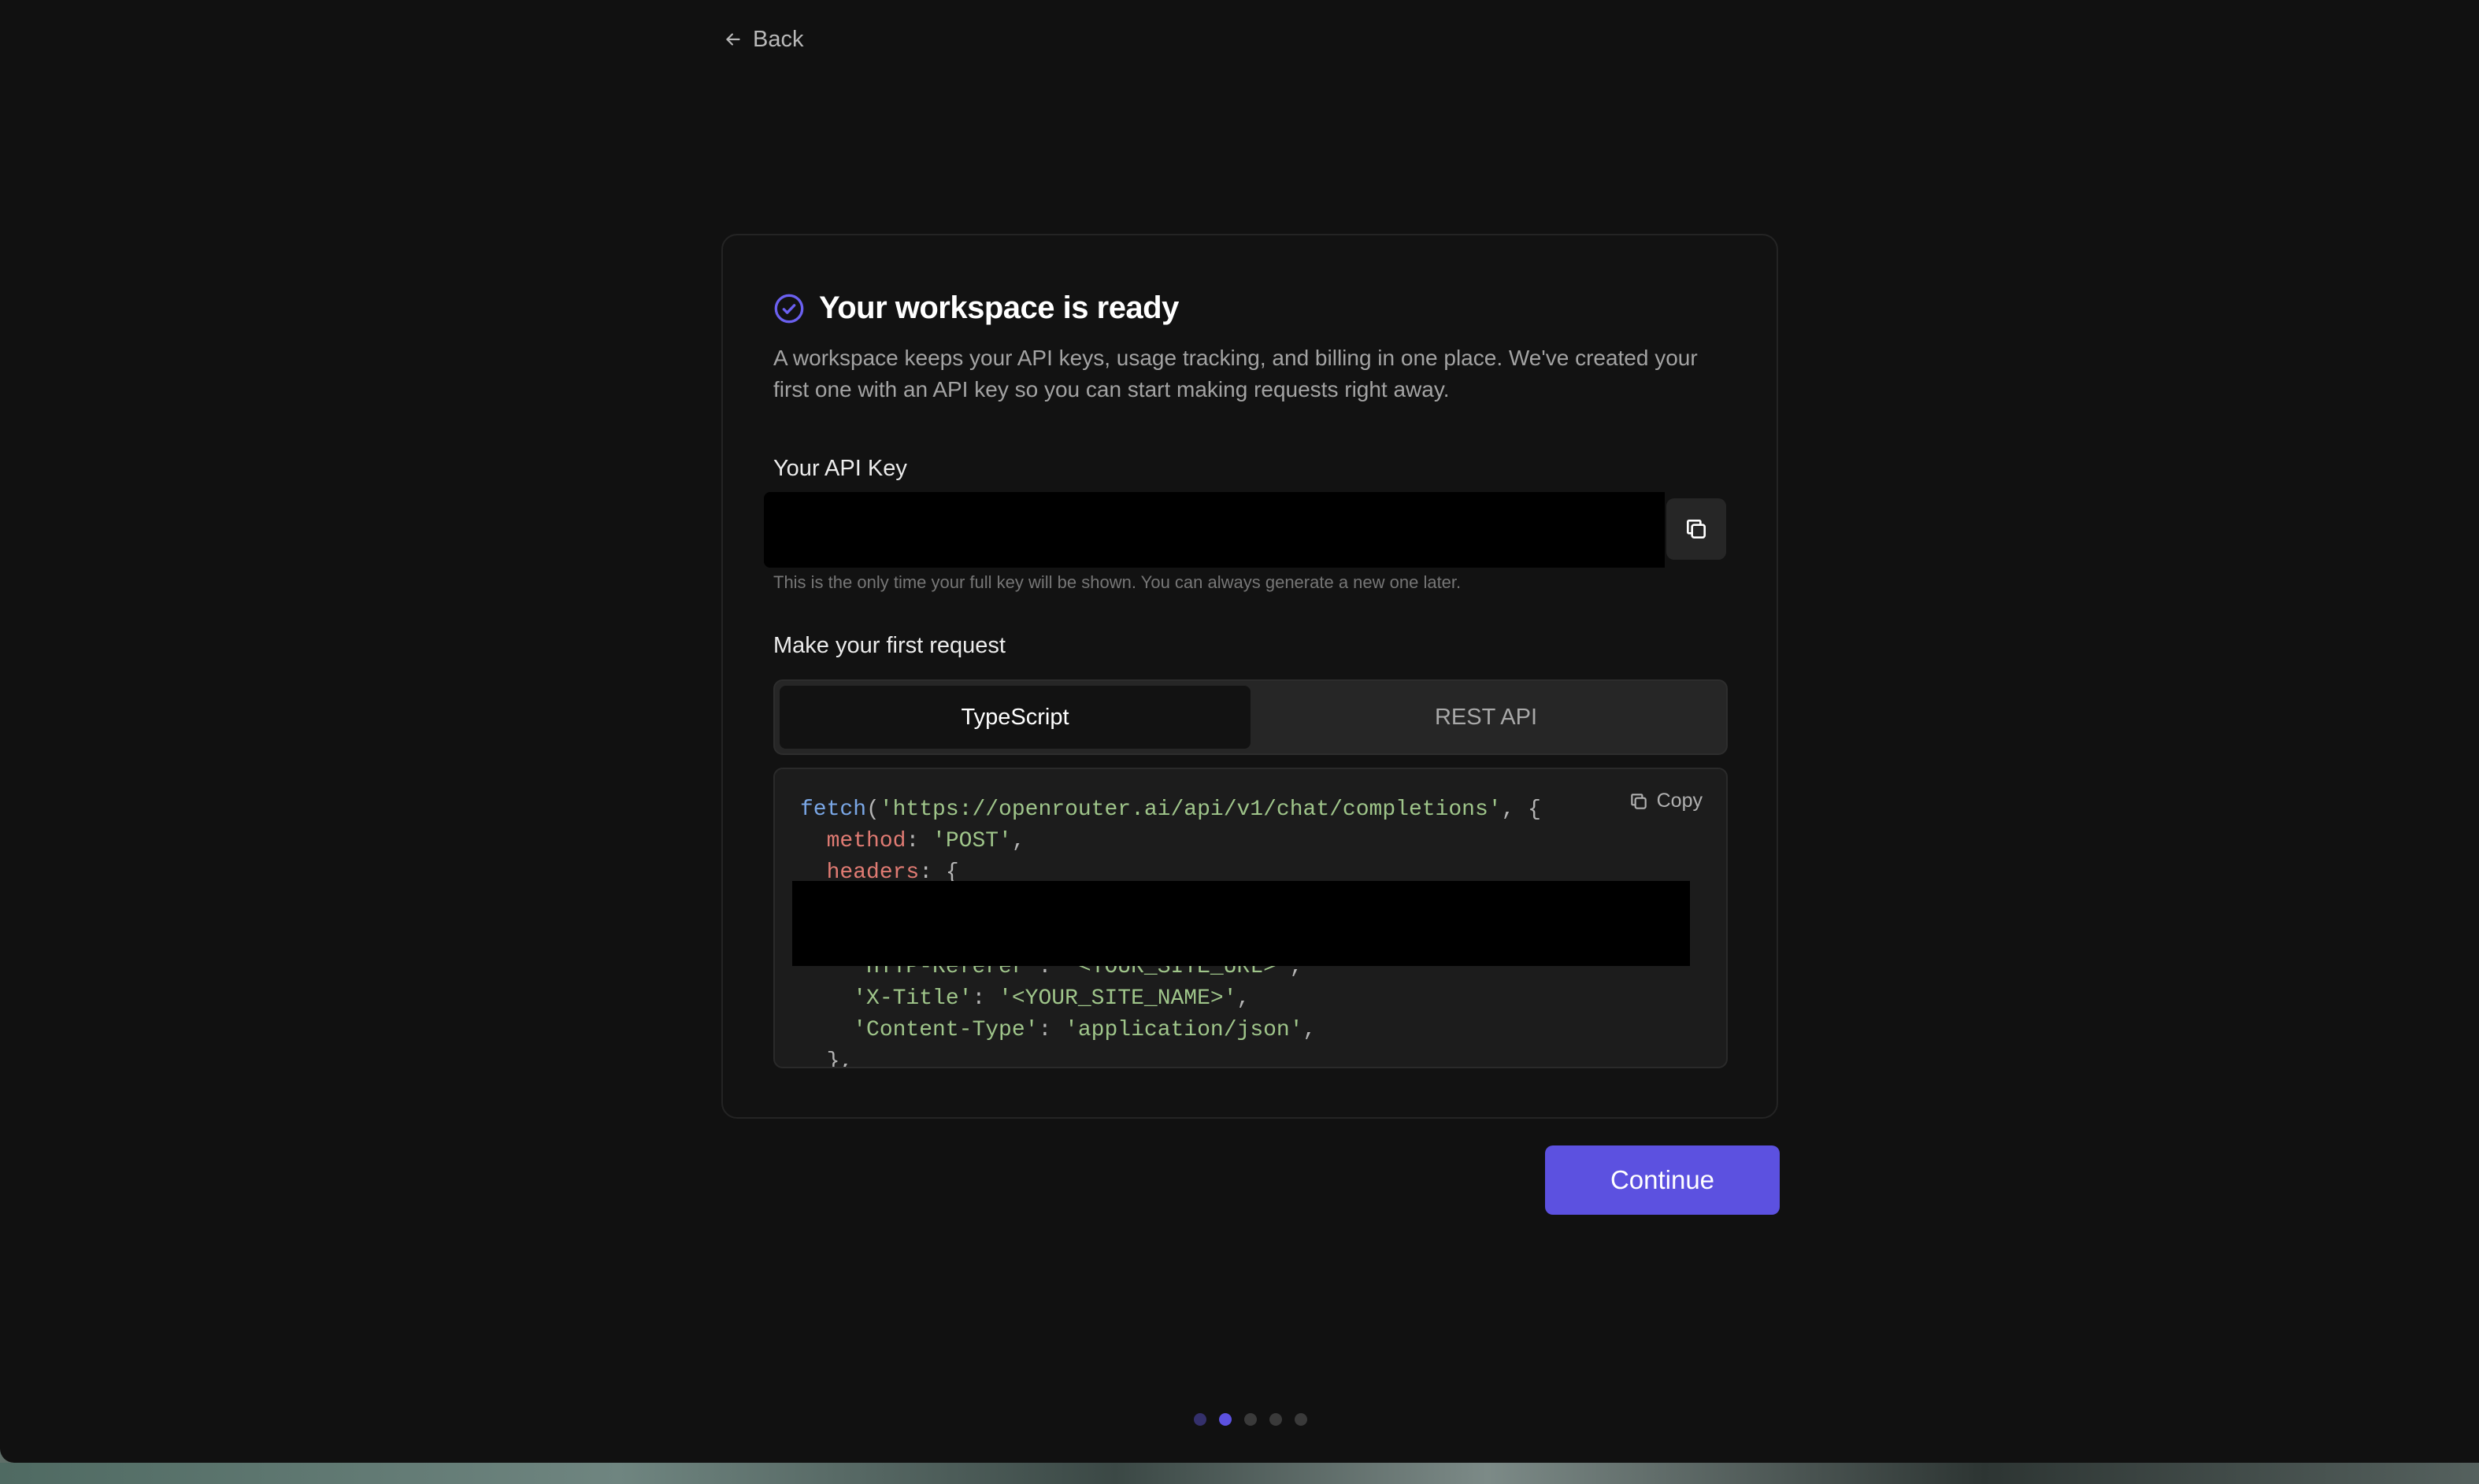 Image resolution: width=2479 pixels, height=1484 pixels. What do you see at coordinates (1118, 998) in the screenshot?
I see `code-title-value: '<YOUR_SITE_NAME>'` at bounding box center [1118, 998].